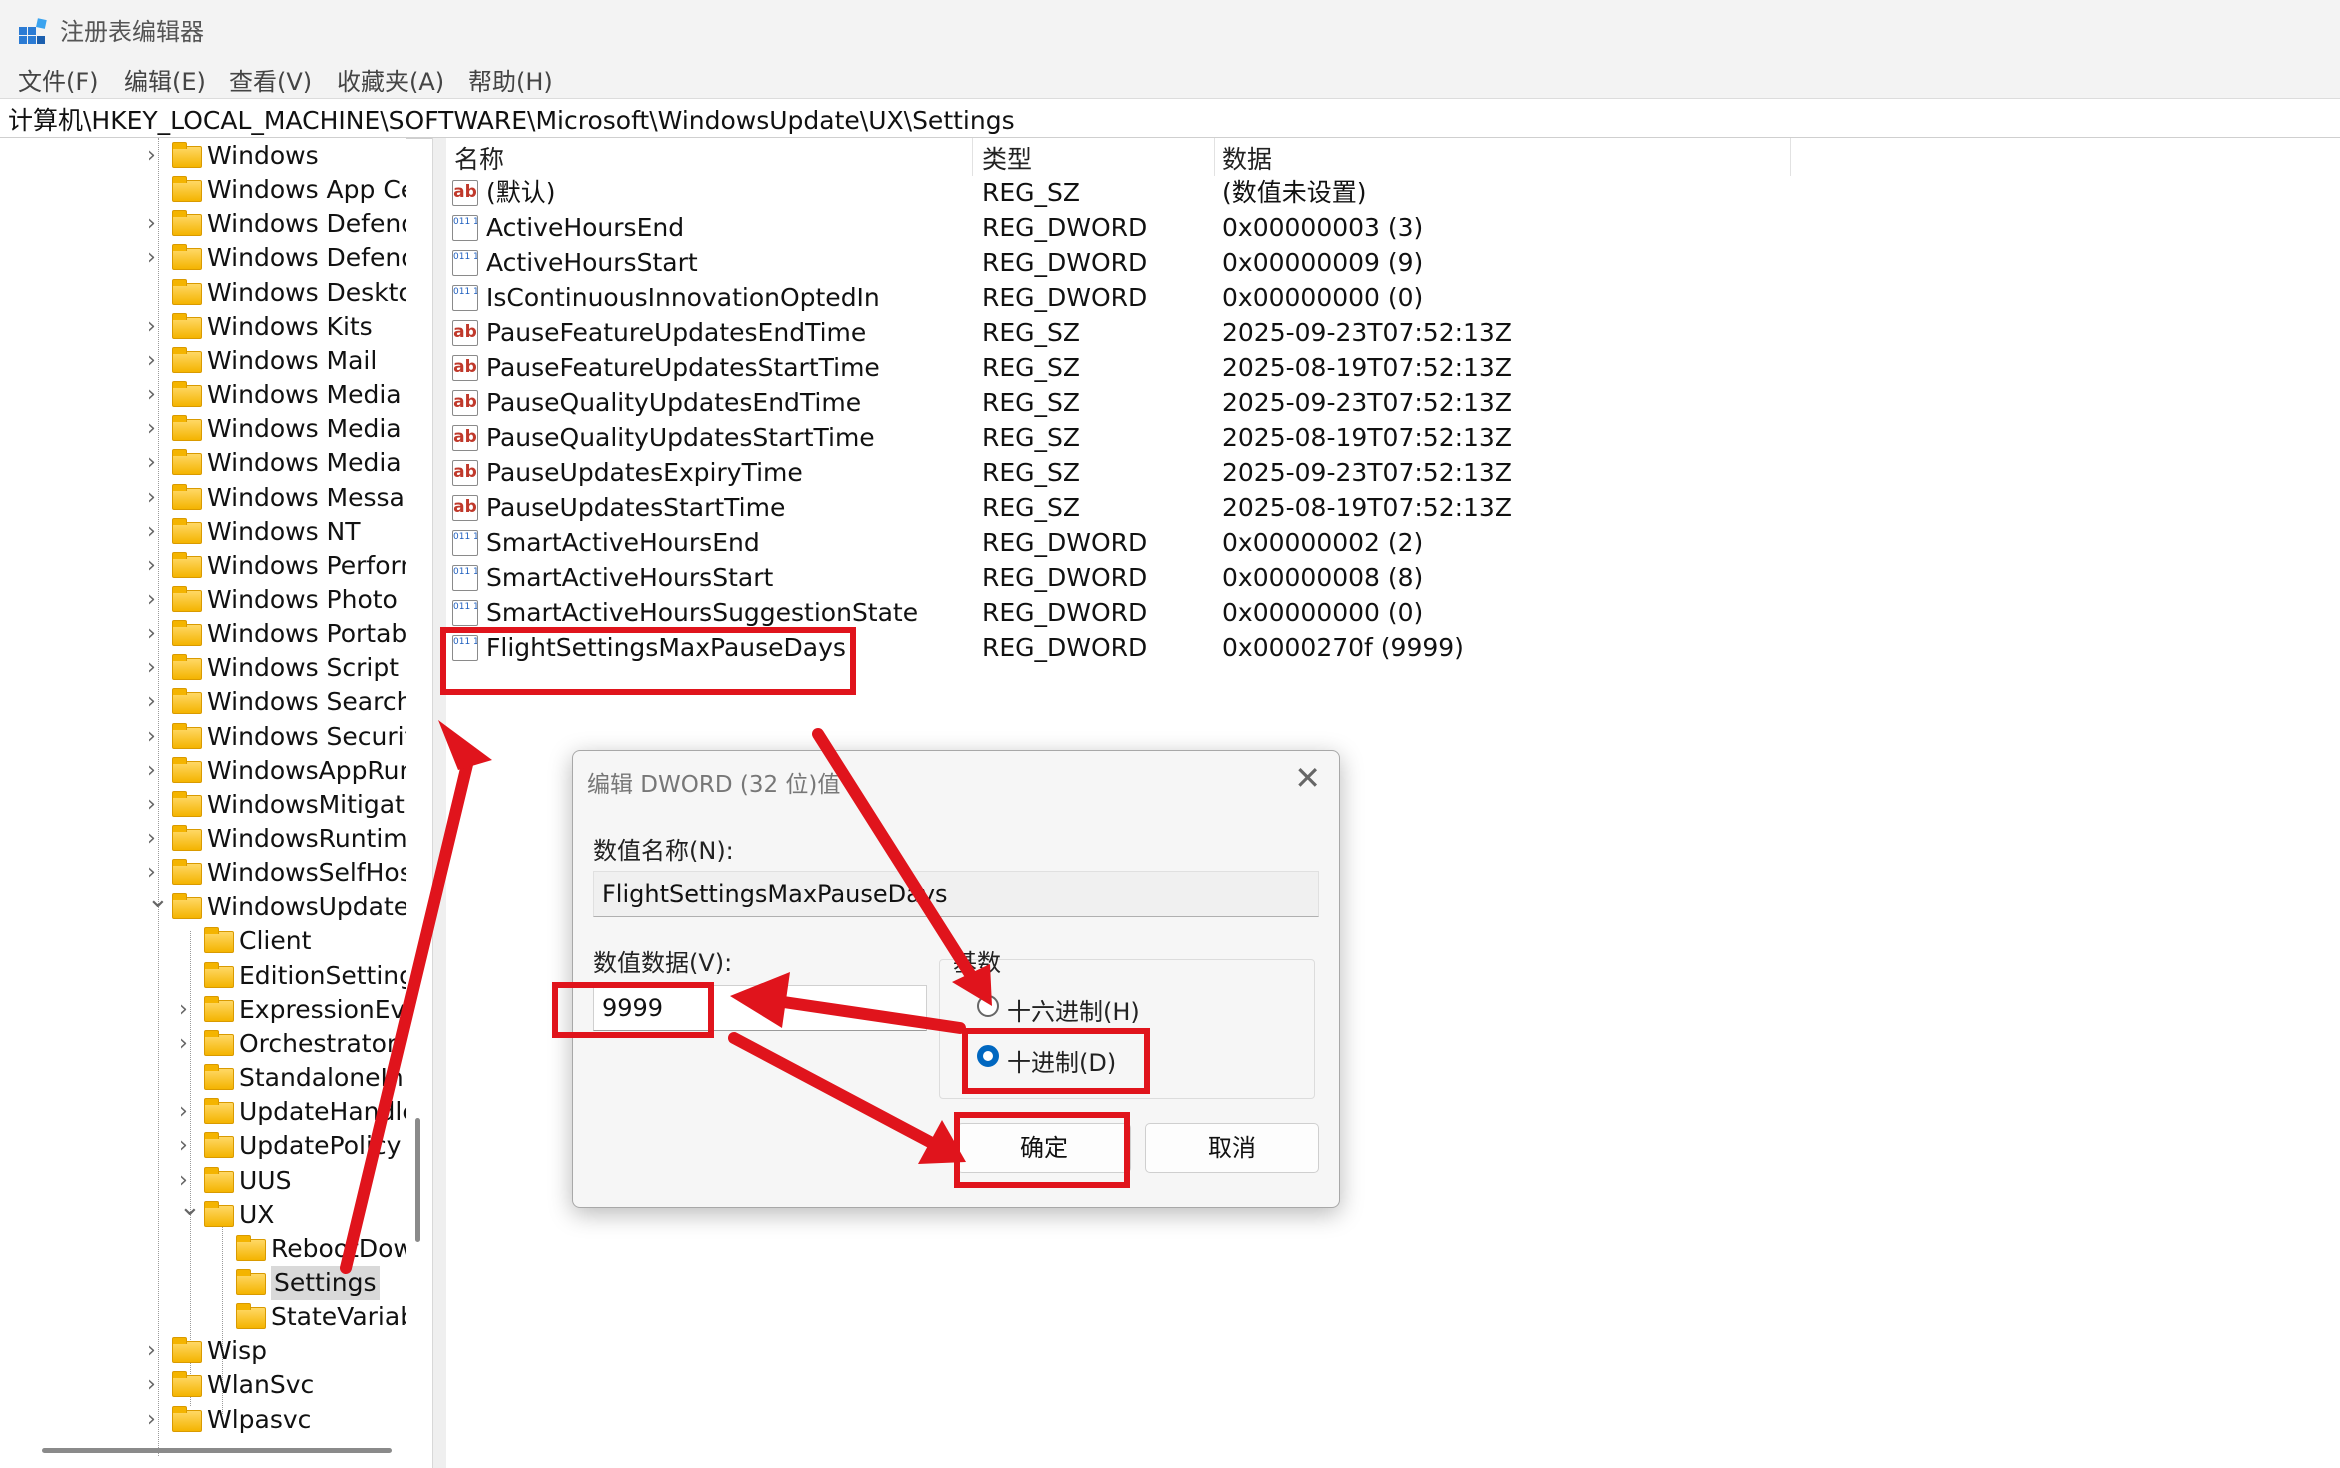 Image resolution: width=2340 pixels, height=1468 pixels. I want to click on tree-item: › Windows Photo V, so click(203, 600).